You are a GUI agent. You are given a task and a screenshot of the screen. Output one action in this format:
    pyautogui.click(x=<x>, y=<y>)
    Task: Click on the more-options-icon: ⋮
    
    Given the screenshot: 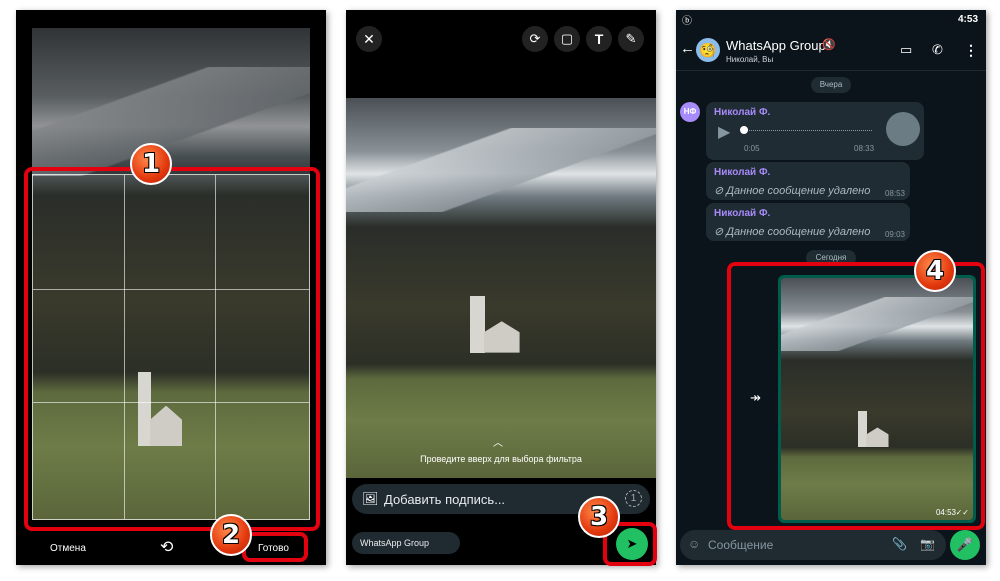 What is the action you would take?
    pyautogui.click(x=971, y=50)
    